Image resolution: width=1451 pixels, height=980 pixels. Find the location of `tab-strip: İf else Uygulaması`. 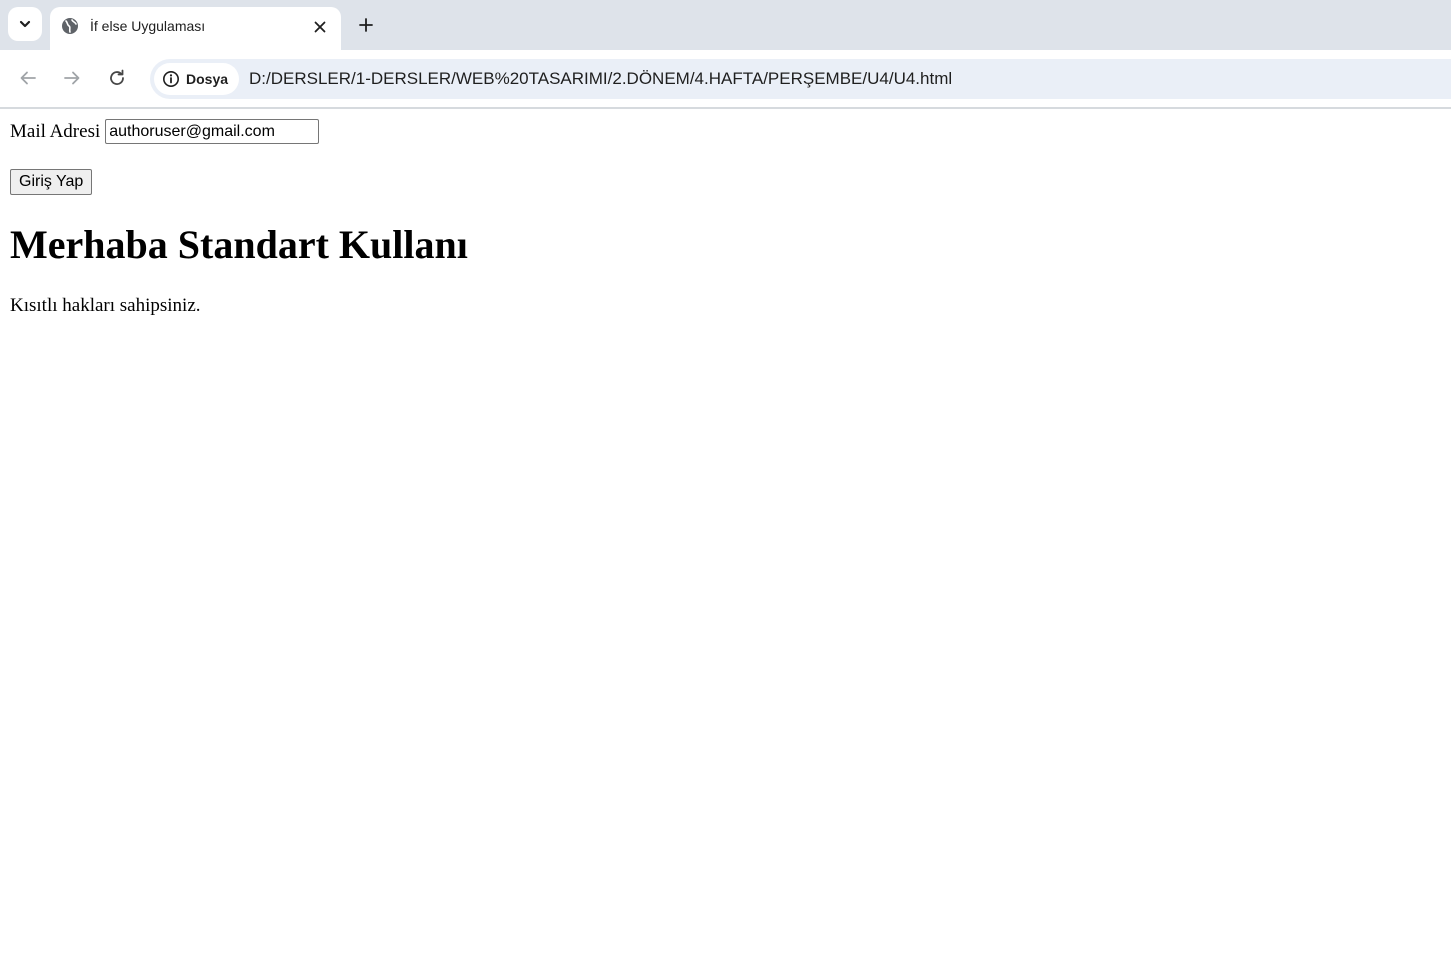

tab-strip: İf else Uygulaması is located at coordinates (725, 25).